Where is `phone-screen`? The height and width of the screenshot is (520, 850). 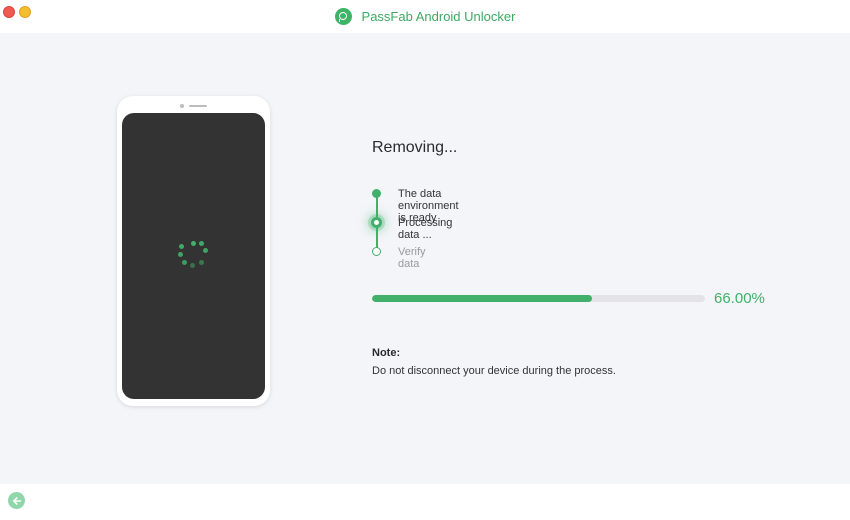 phone-screen is located at coordinates (193, 256).